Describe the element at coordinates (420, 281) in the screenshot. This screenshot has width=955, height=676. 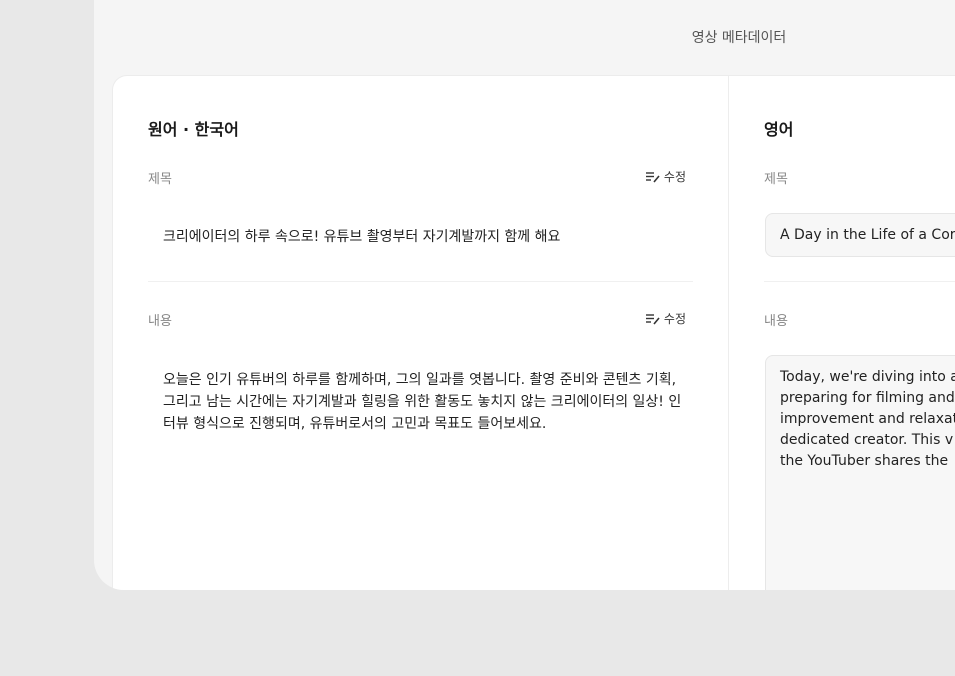
I see `source-divider` at that location.